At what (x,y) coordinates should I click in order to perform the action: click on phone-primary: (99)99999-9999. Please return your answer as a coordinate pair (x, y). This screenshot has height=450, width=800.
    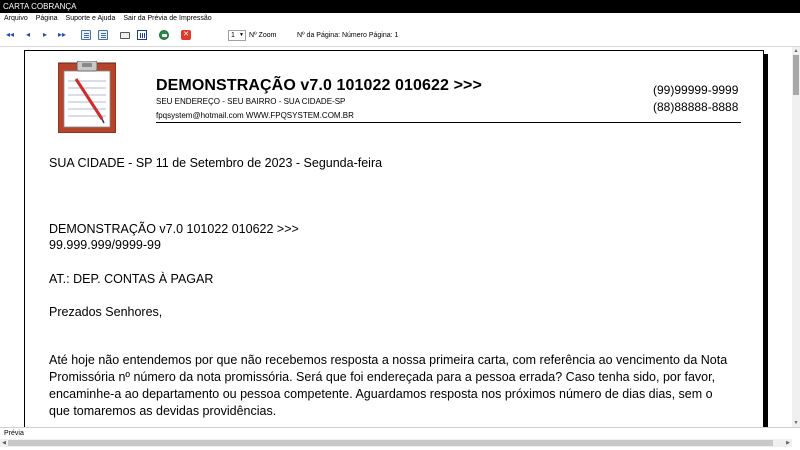
    Looking at the image, I should click on (696, 90).